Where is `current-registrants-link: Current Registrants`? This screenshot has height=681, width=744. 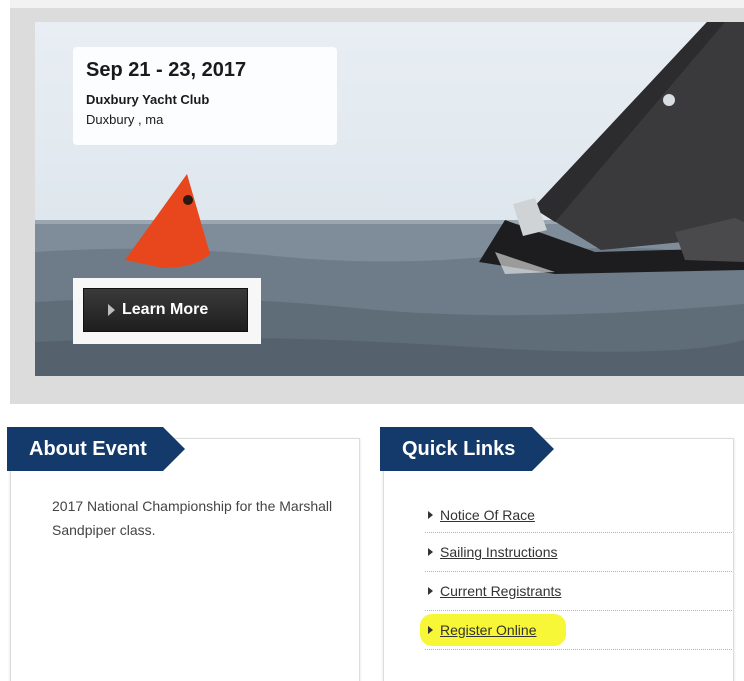
current-registrants-link: Current Registrants is located at coordinates (500, 591).